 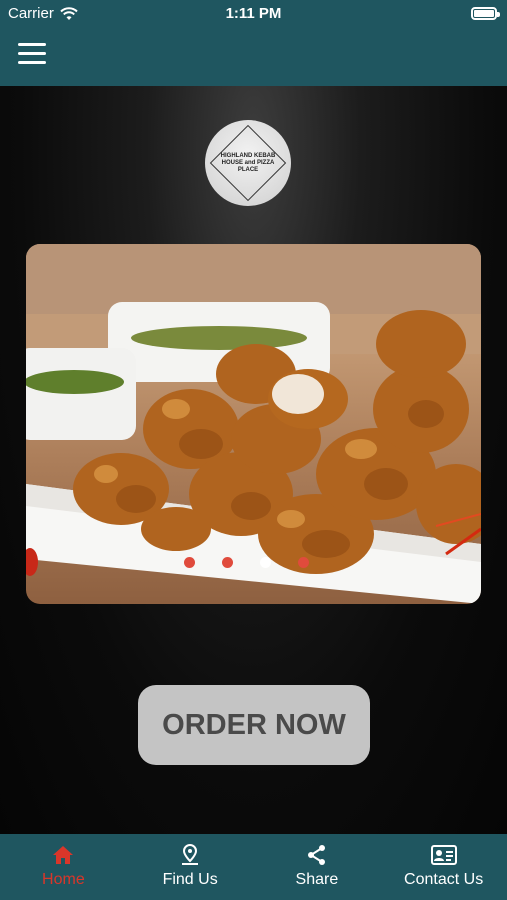 I want to click on restaurant-logo: HIGHLAND KEBAB HOUSE and PIZZA PLACE, so click(x=248, y=163).